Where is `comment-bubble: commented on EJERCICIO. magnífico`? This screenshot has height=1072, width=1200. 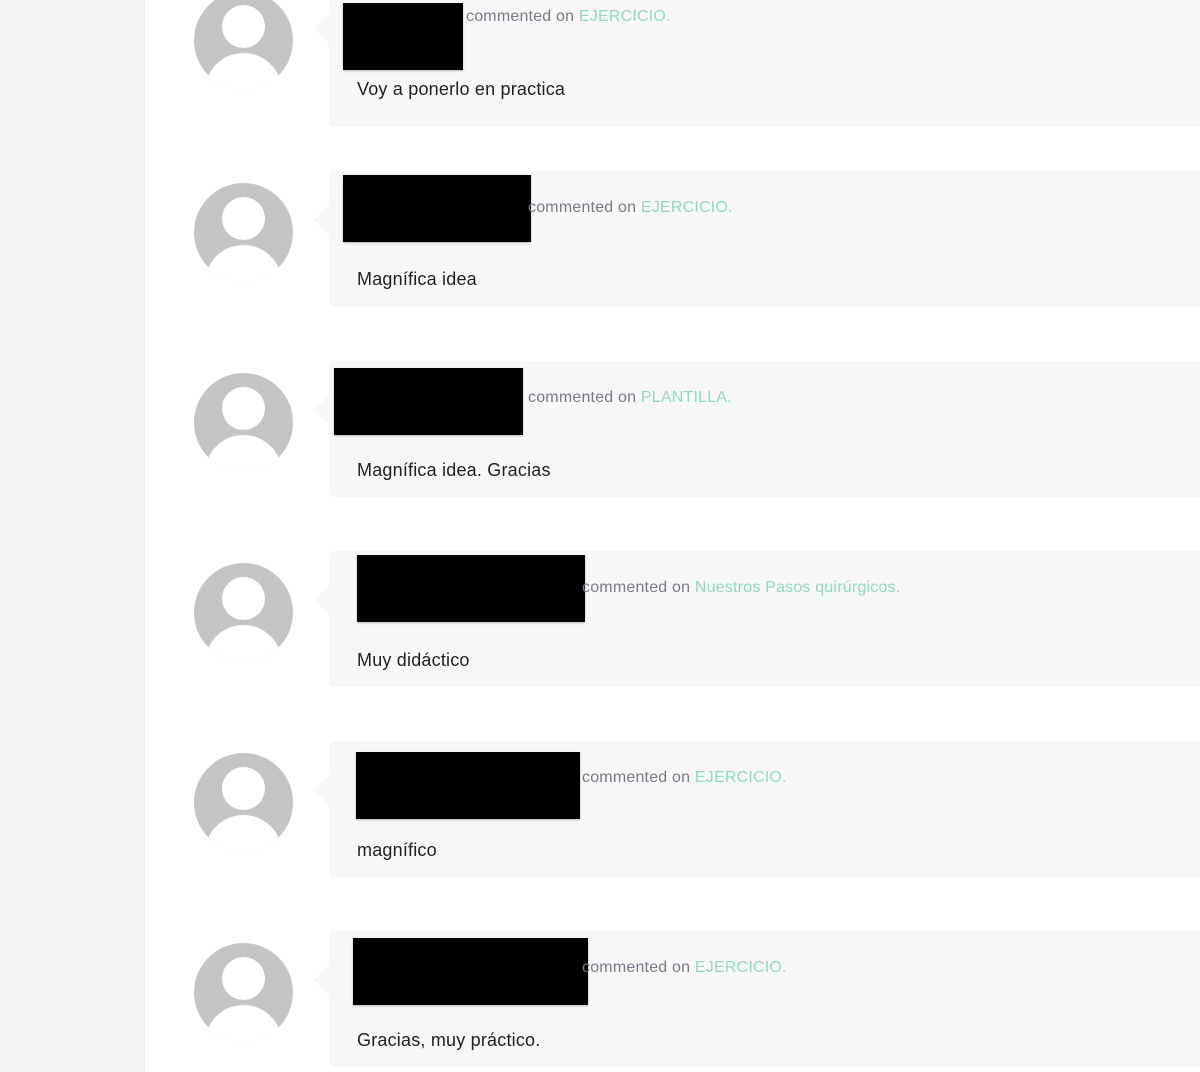 comment-bubble: commented on EJERCICIO. magnífico is located at coordinates (764, 809).